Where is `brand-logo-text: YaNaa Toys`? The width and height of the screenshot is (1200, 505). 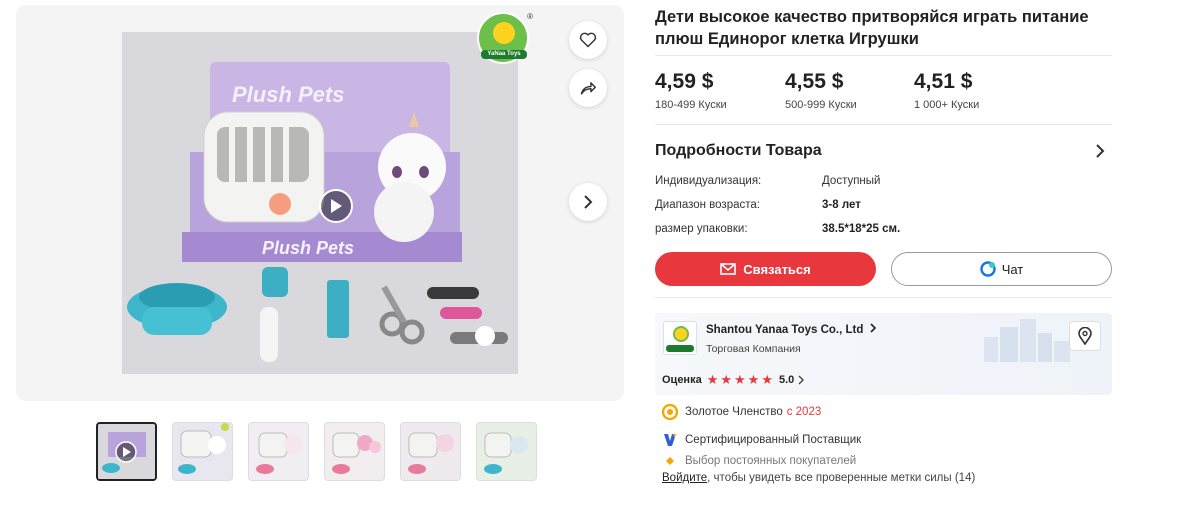 brand-logo-text: YaNaa Toys is located at coordinates (504, 54).